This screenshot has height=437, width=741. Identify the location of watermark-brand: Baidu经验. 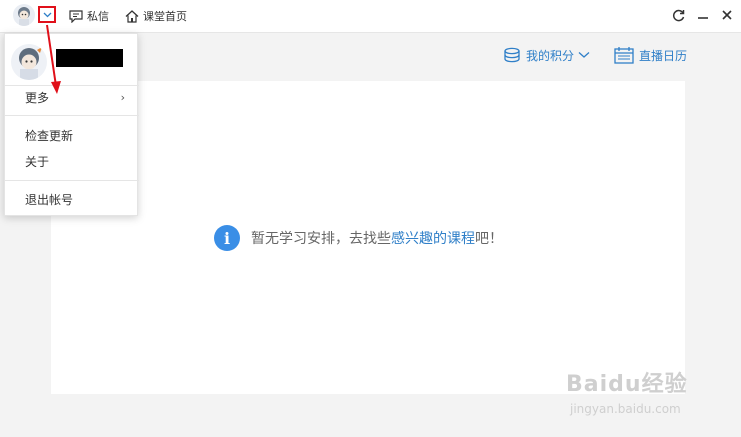
(627, 384).